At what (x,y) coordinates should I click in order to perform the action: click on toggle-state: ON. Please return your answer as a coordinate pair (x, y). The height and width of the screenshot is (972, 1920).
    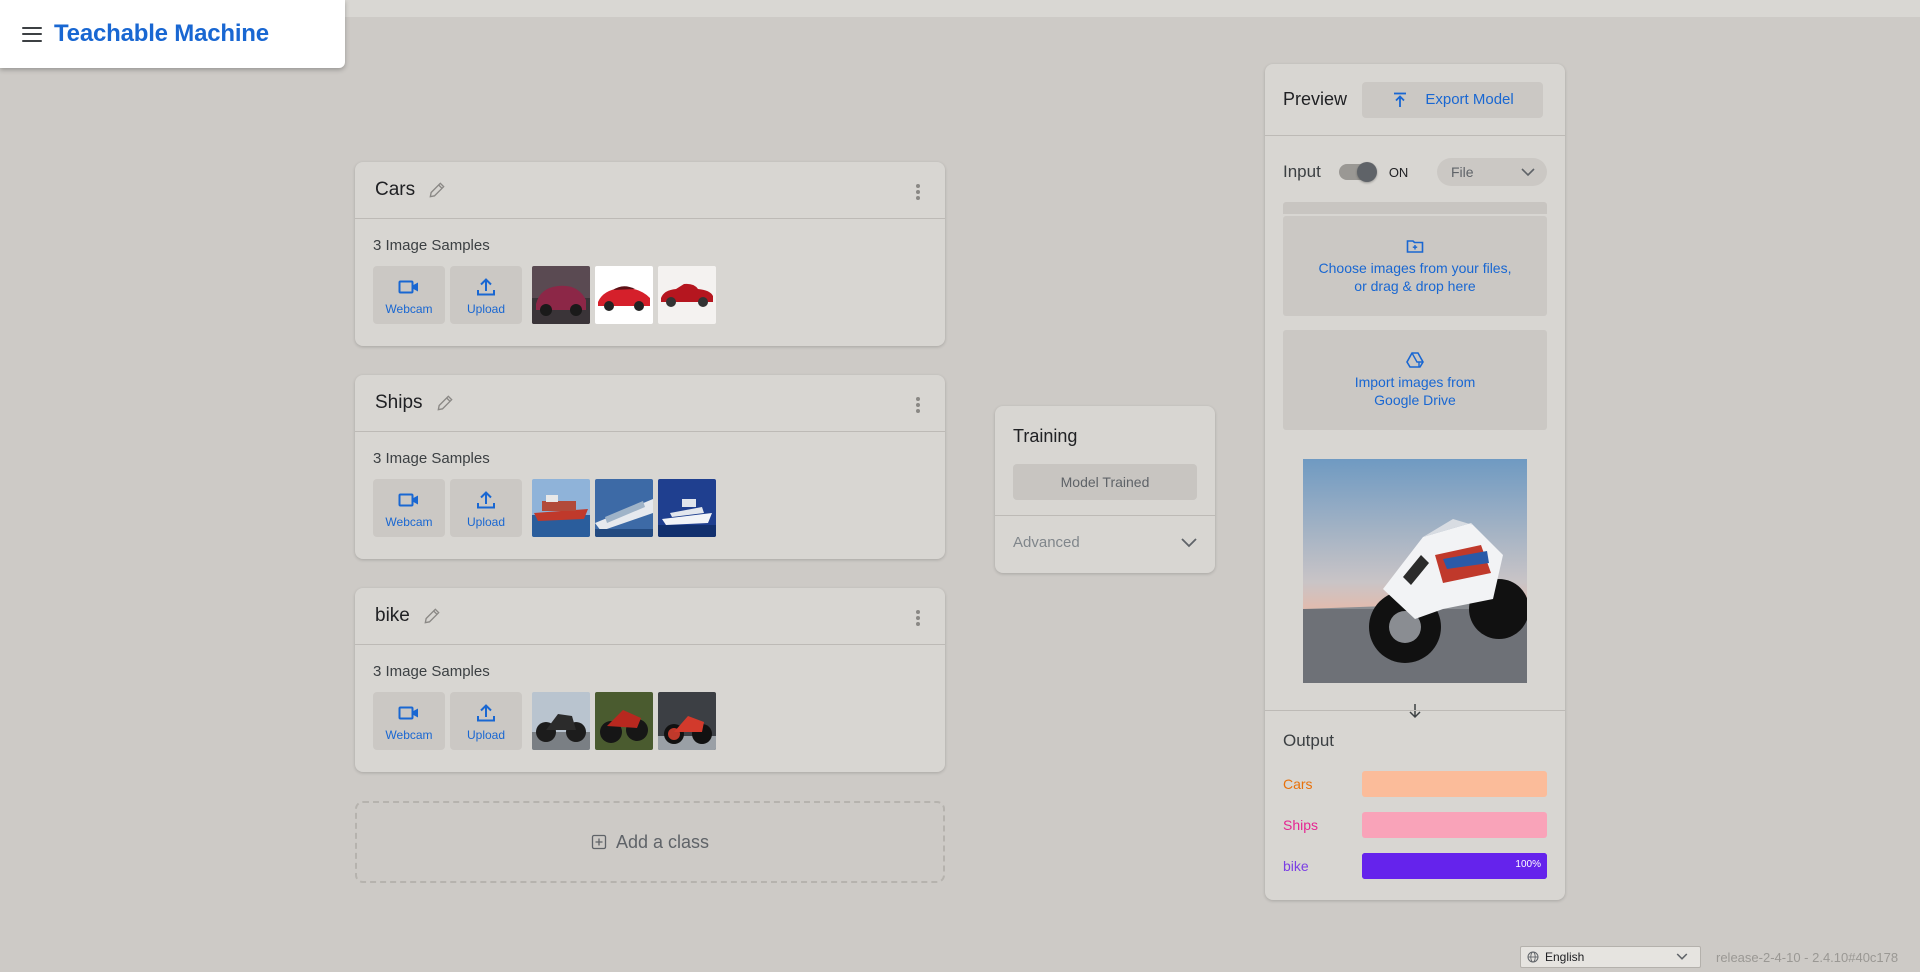
    Looking at the image, I should click on (1398, 172).